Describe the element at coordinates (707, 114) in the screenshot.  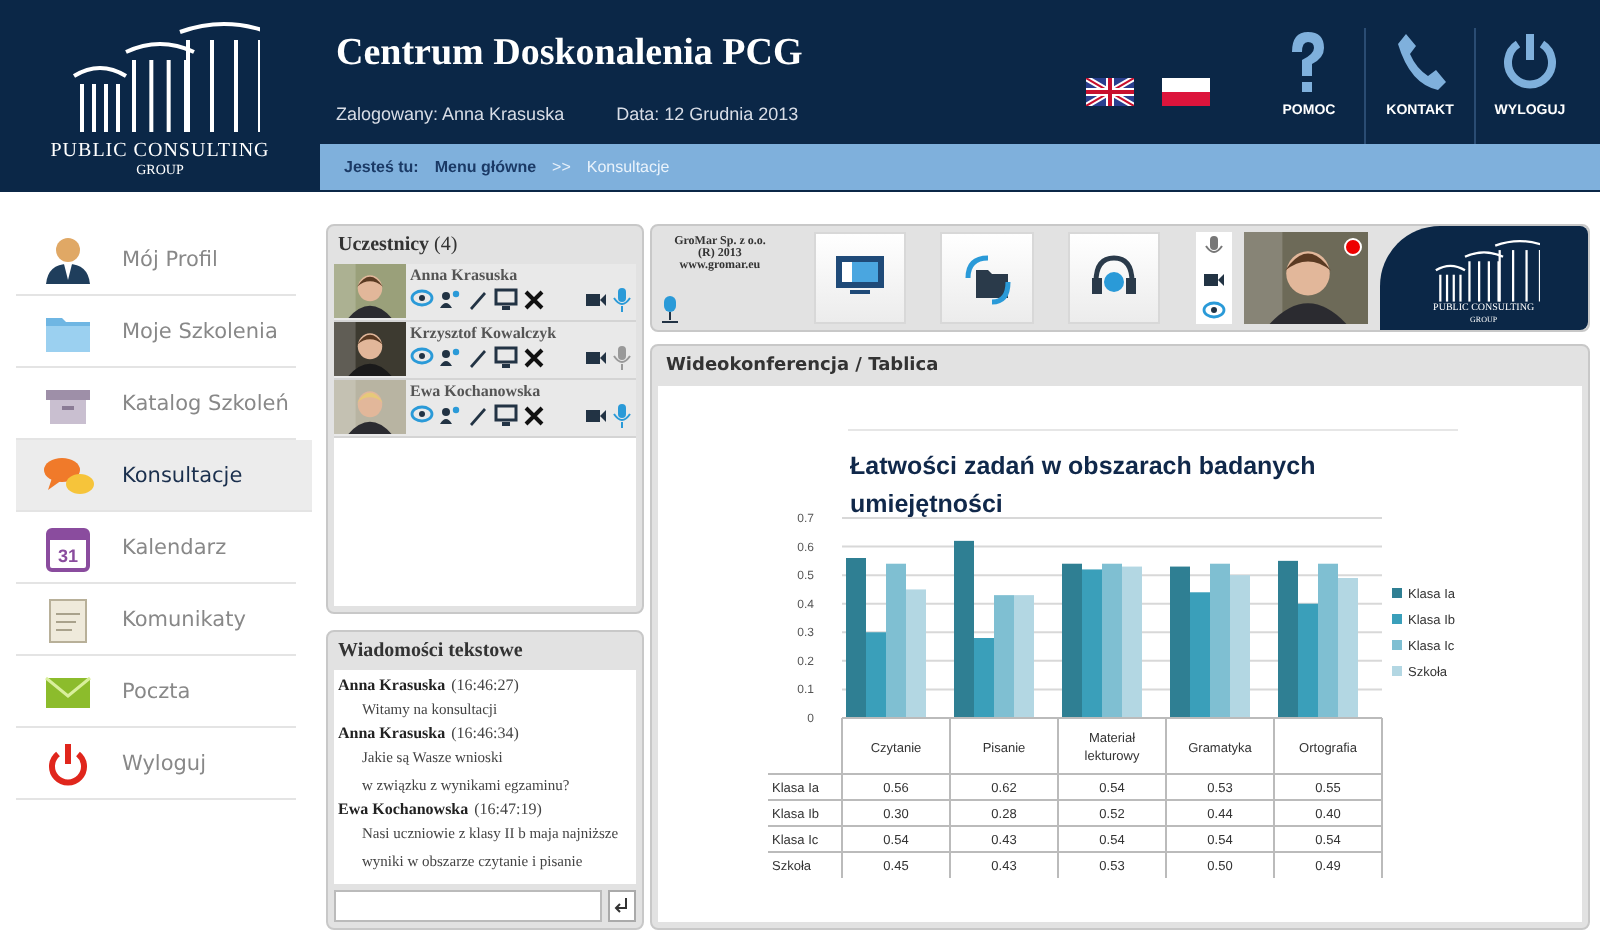
I see `date-label: Data: 12 Grudnia 2013` at that location.